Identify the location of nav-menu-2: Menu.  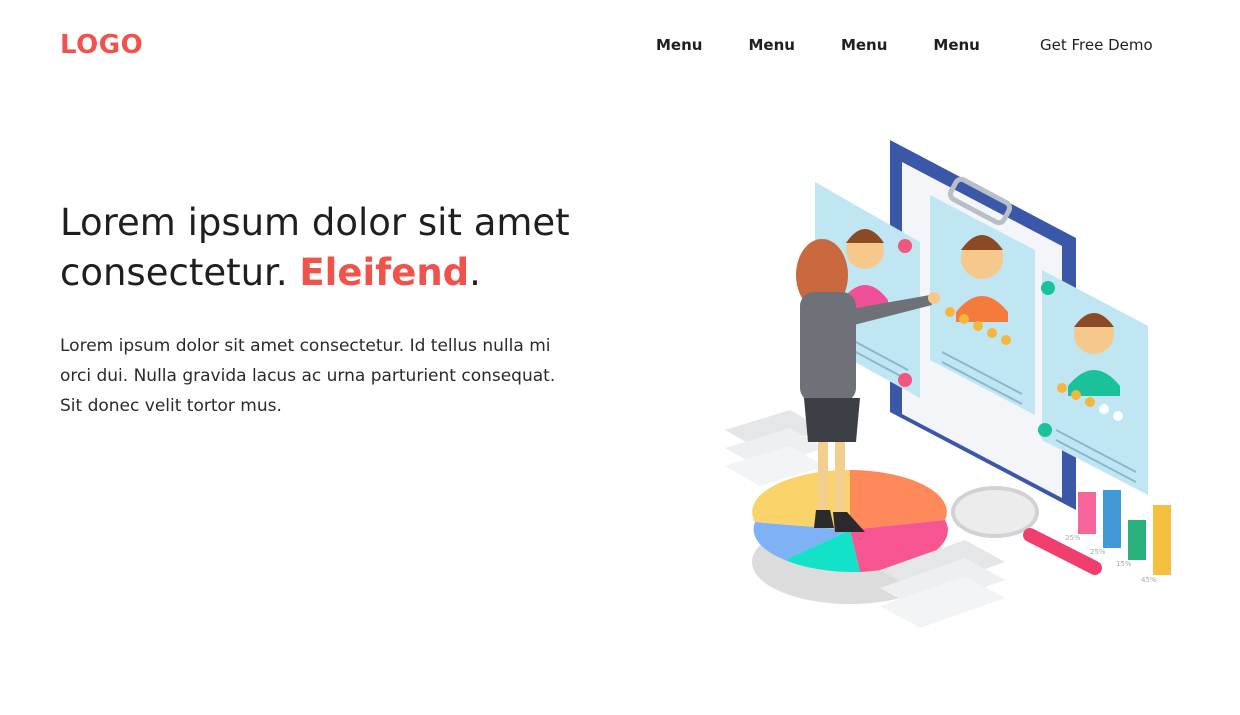
(771, 45).